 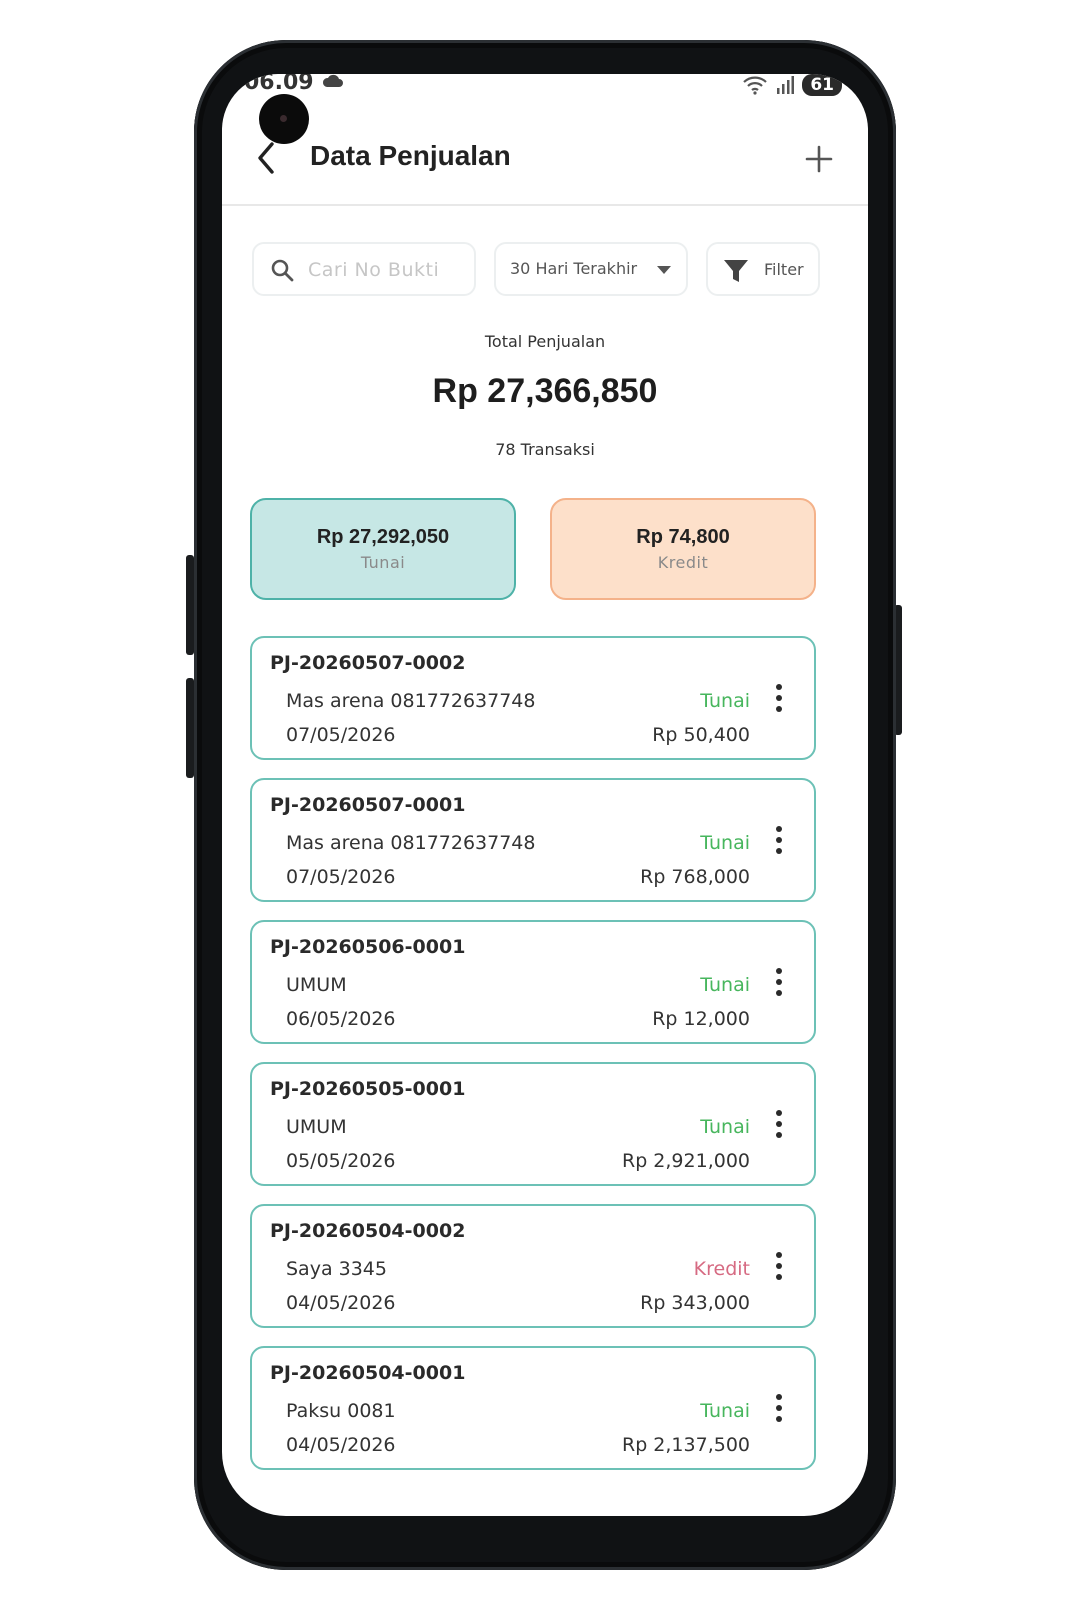 I want to click on transaction-customer: Paksu 0081, so click(x=341, y=1411).